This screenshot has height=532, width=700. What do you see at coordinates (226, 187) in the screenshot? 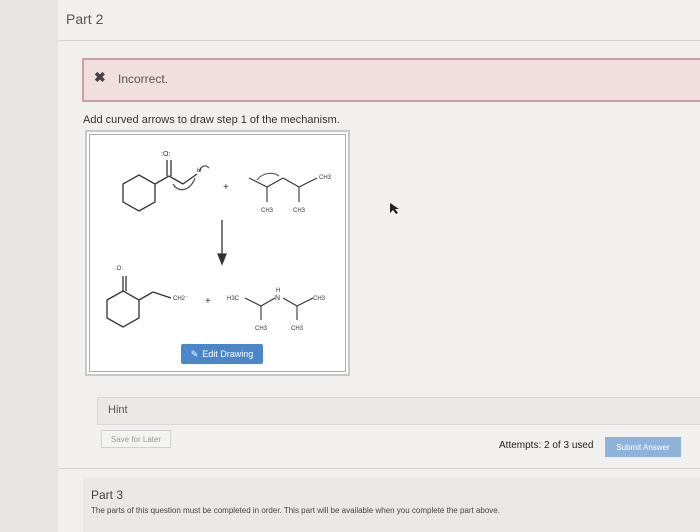
I see `reactant-plus-sign: +` at bounding box center [226, 187].